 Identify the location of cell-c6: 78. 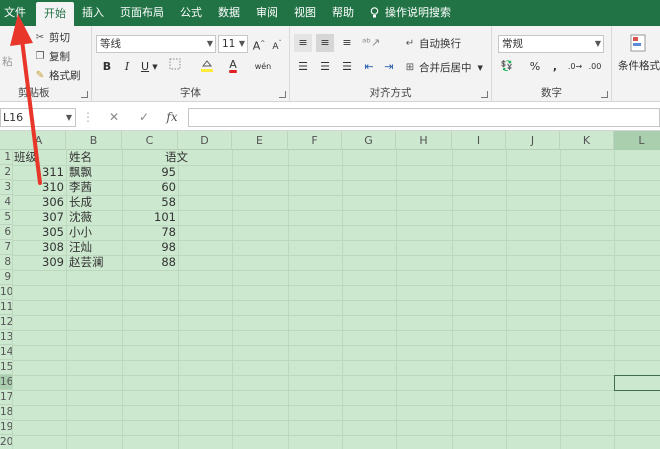
(150, 232).